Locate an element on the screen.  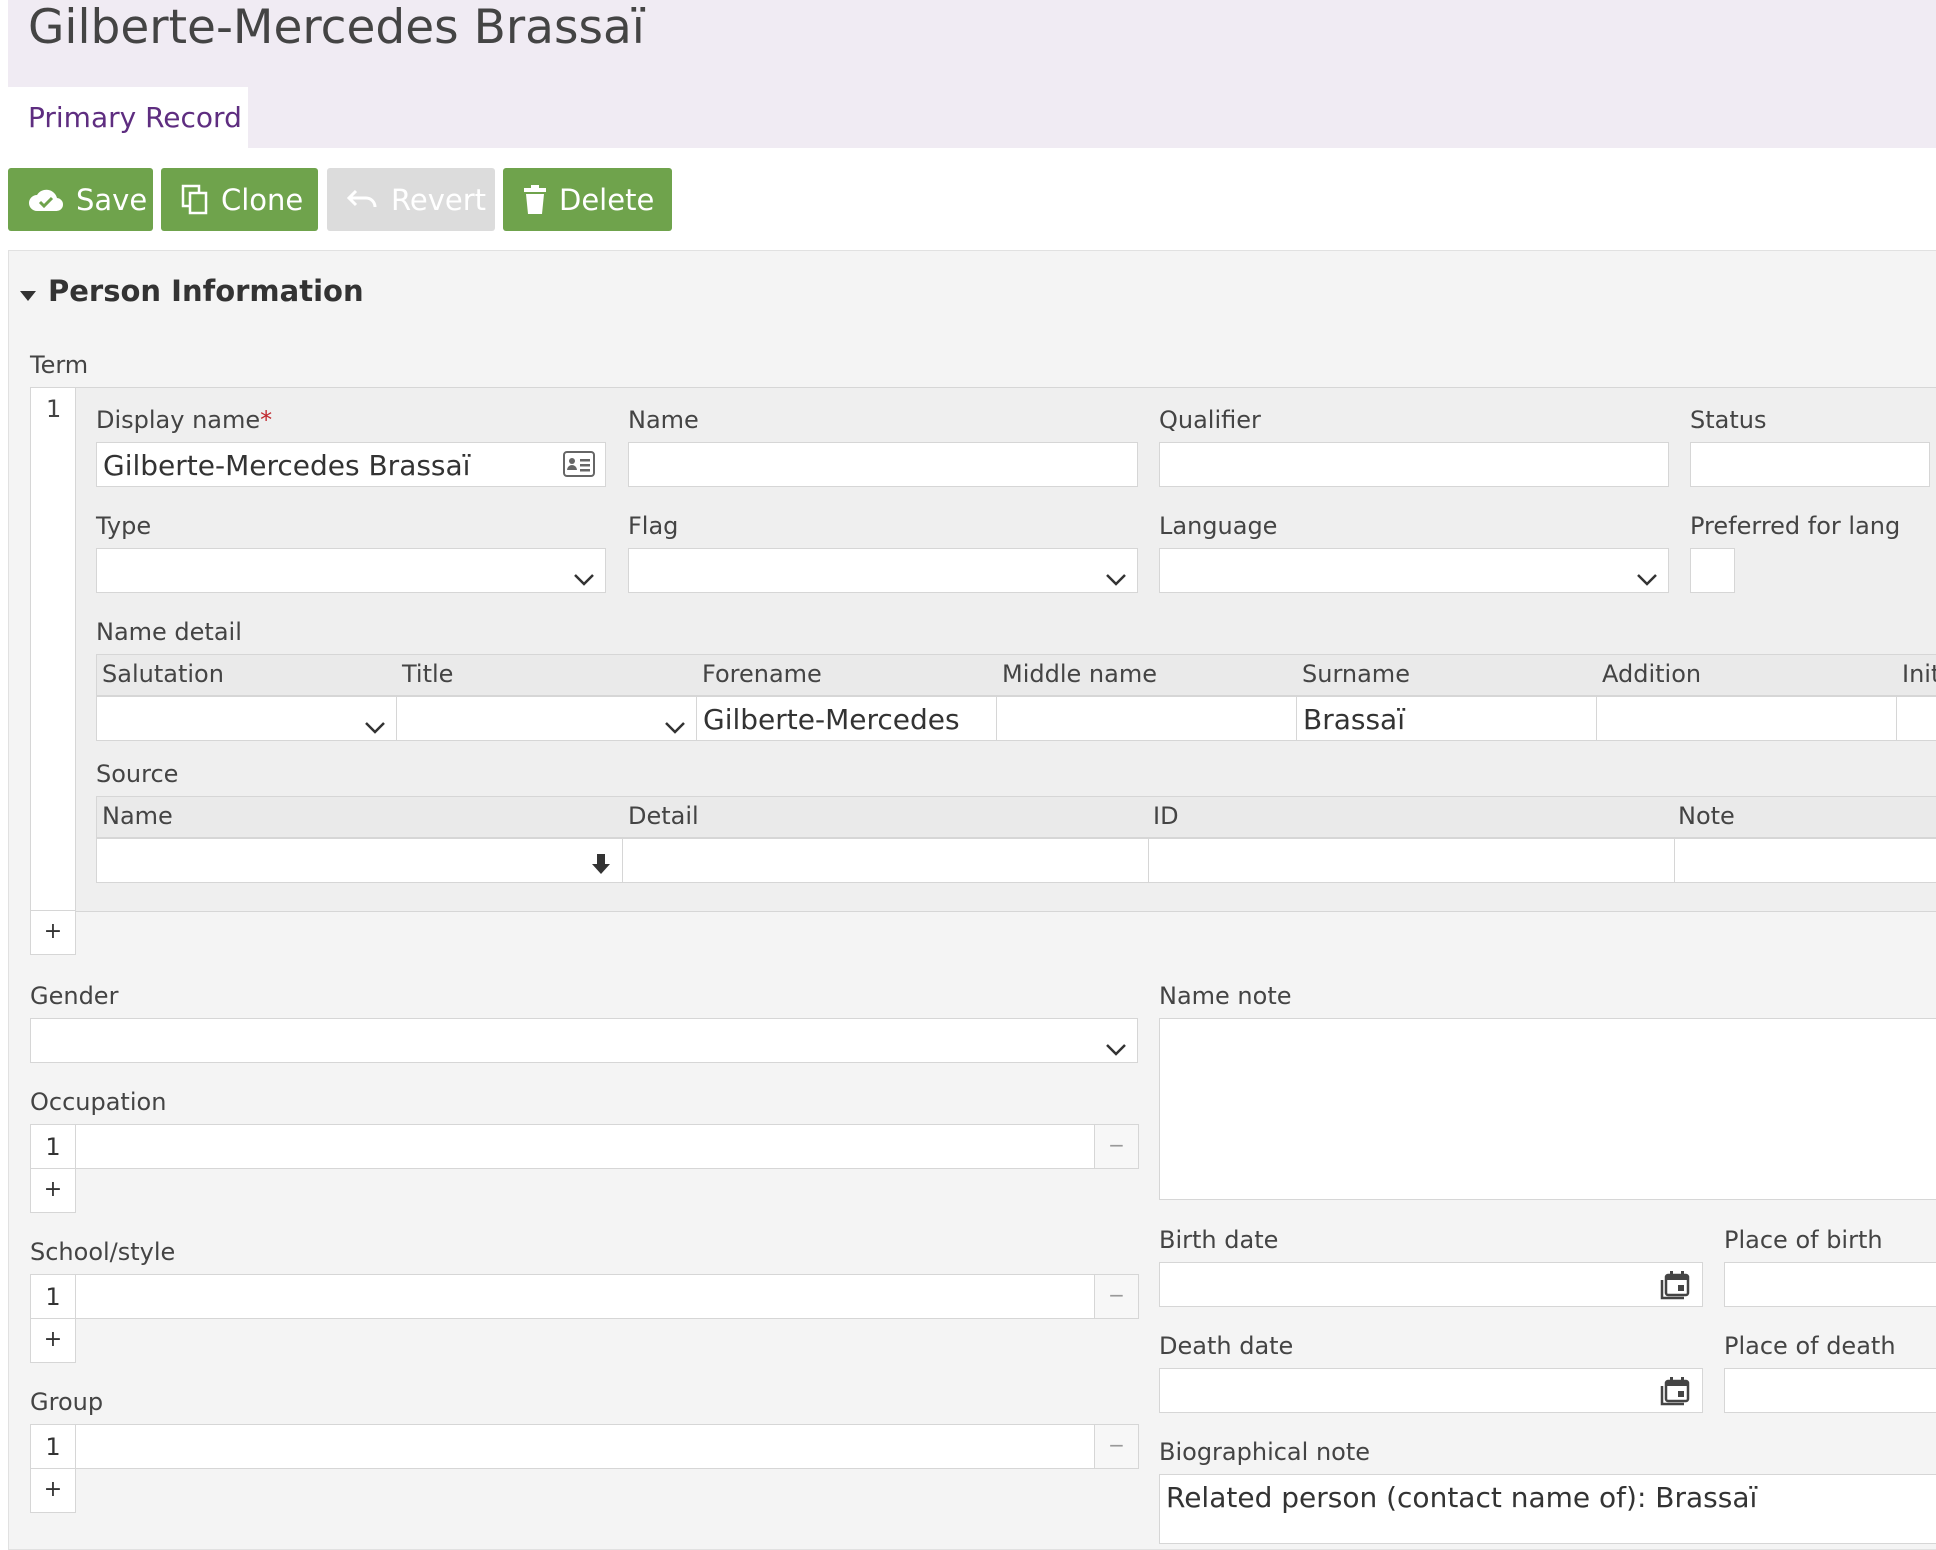
initials-input is located at coordinates (1916, 718).